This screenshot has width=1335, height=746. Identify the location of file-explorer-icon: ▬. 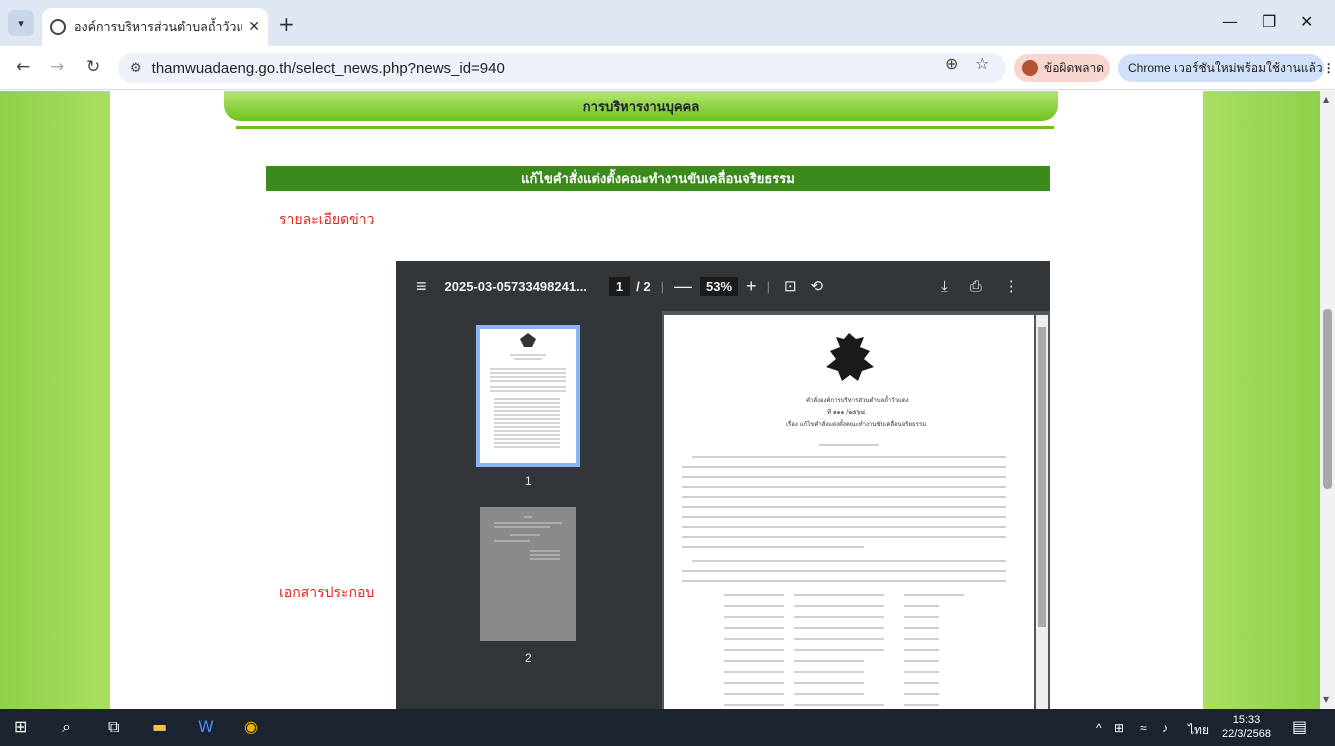
(159, 726).